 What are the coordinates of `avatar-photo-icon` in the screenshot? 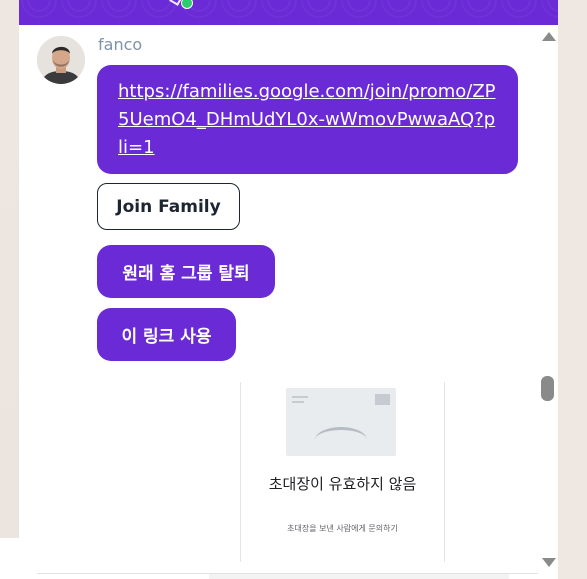 It's located at (61, 60).